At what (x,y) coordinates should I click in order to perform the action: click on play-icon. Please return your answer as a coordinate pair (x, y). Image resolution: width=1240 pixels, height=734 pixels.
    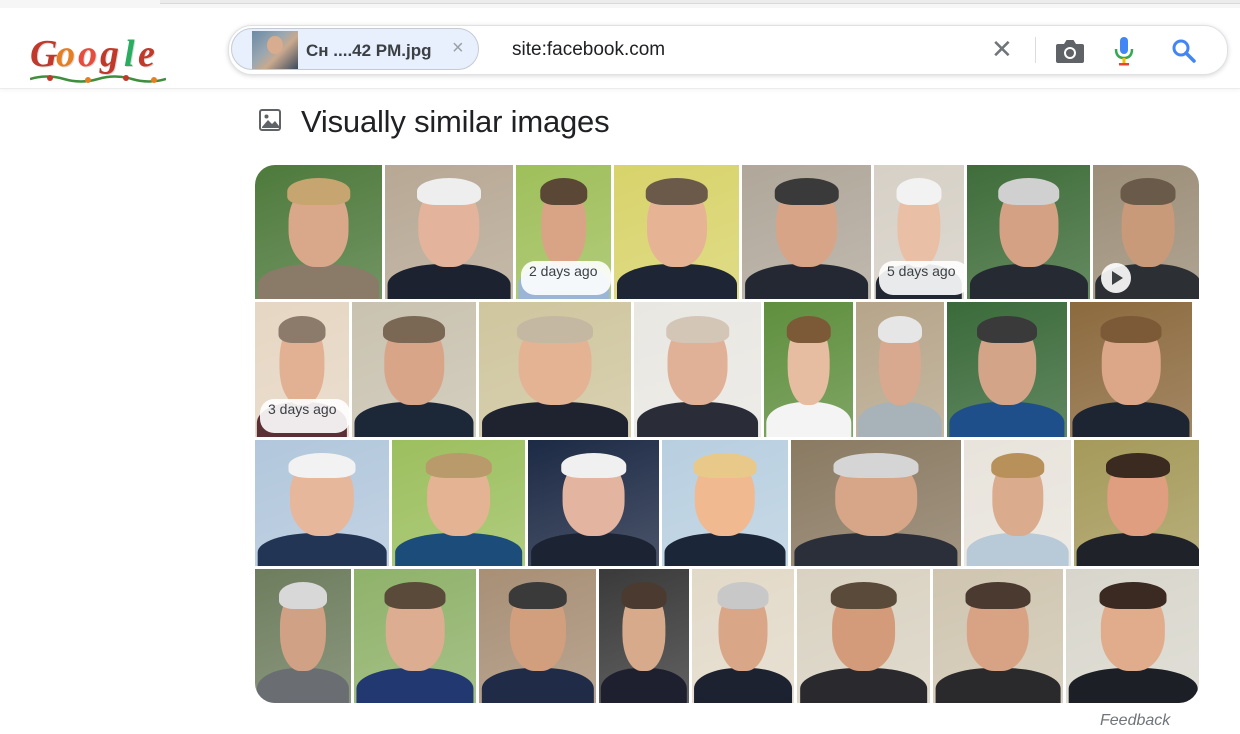
    Looking at the image, I should click on (1116, 278).